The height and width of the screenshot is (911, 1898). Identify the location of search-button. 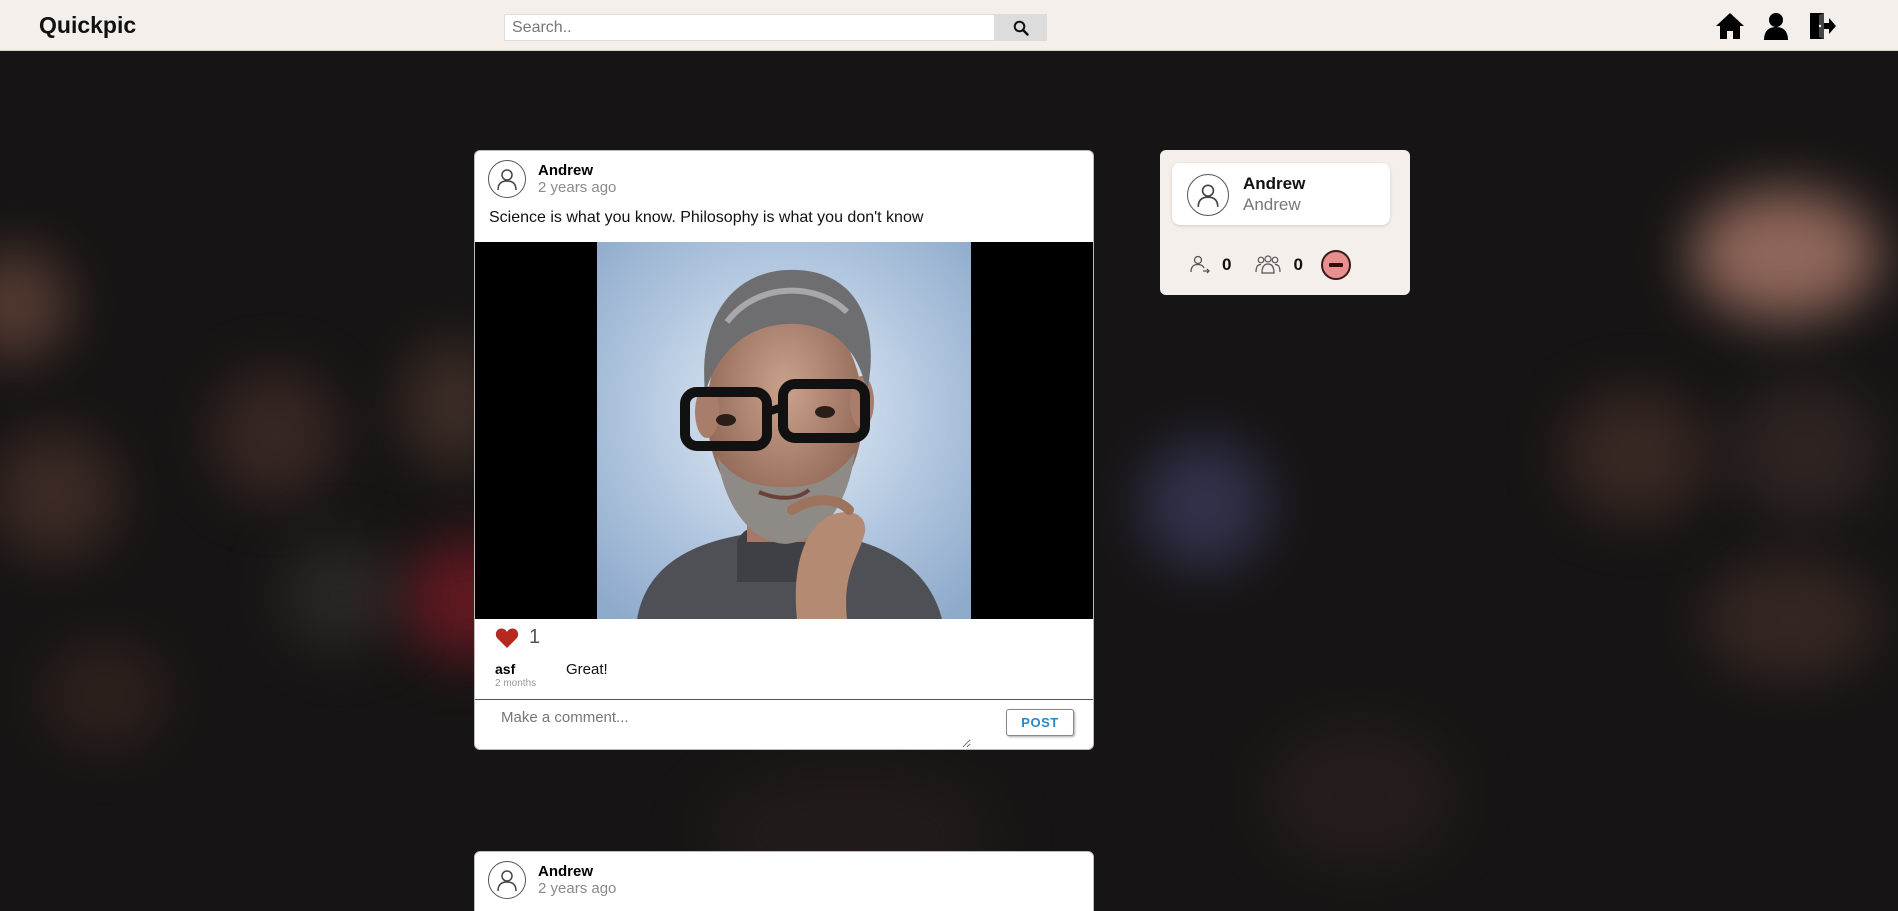
(1021, 27).